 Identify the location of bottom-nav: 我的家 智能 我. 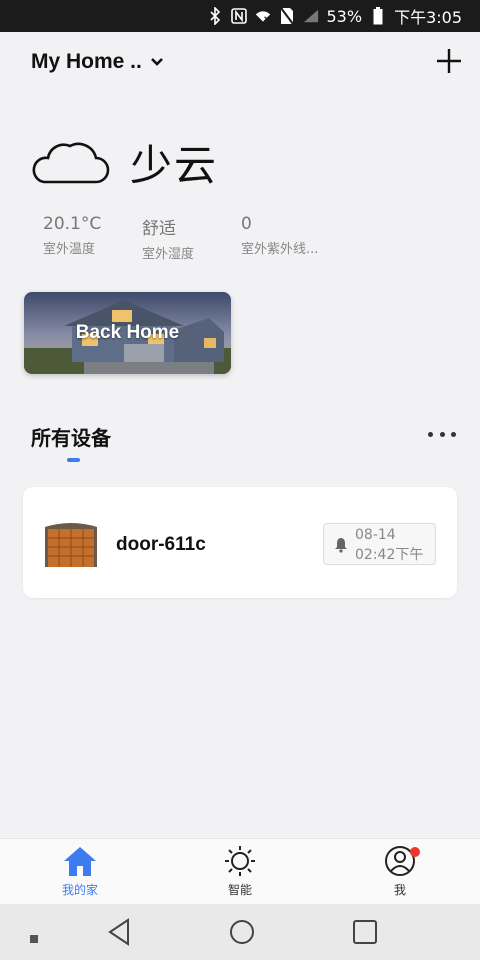
(240, 871).